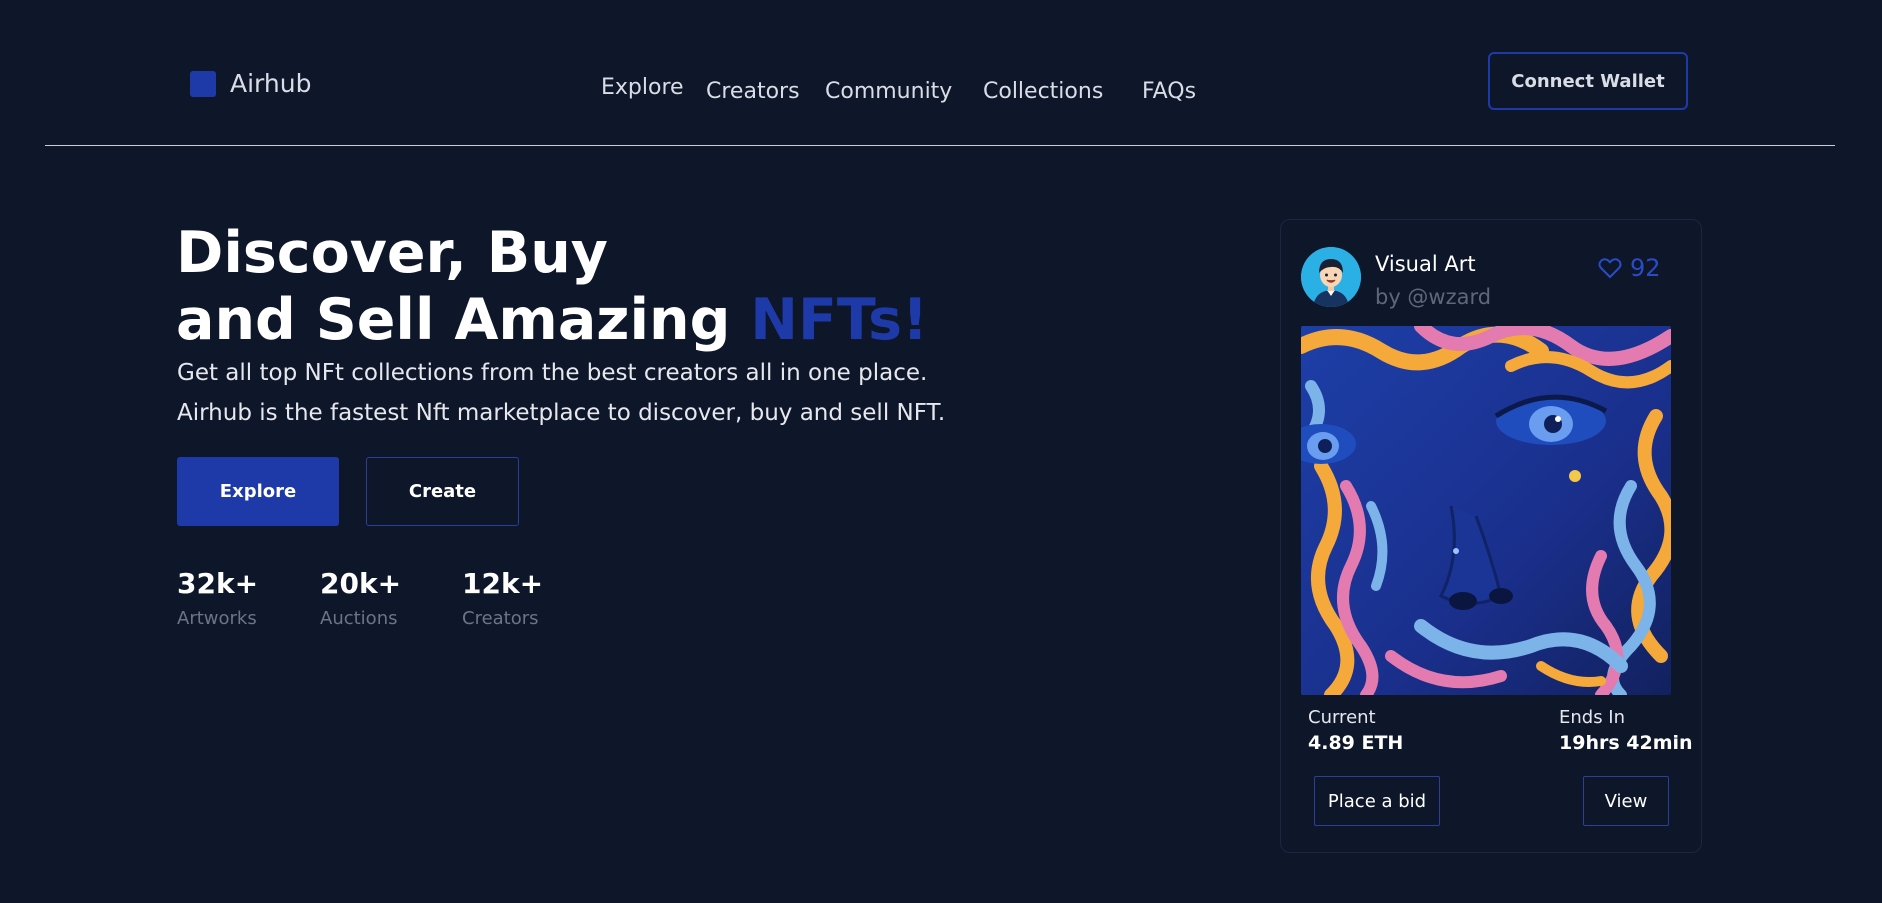 The image size is (1882, 903). Describe the element at coordinates (1425, 264) in the screenshot. I see `card-title: Visual Art` at that location.